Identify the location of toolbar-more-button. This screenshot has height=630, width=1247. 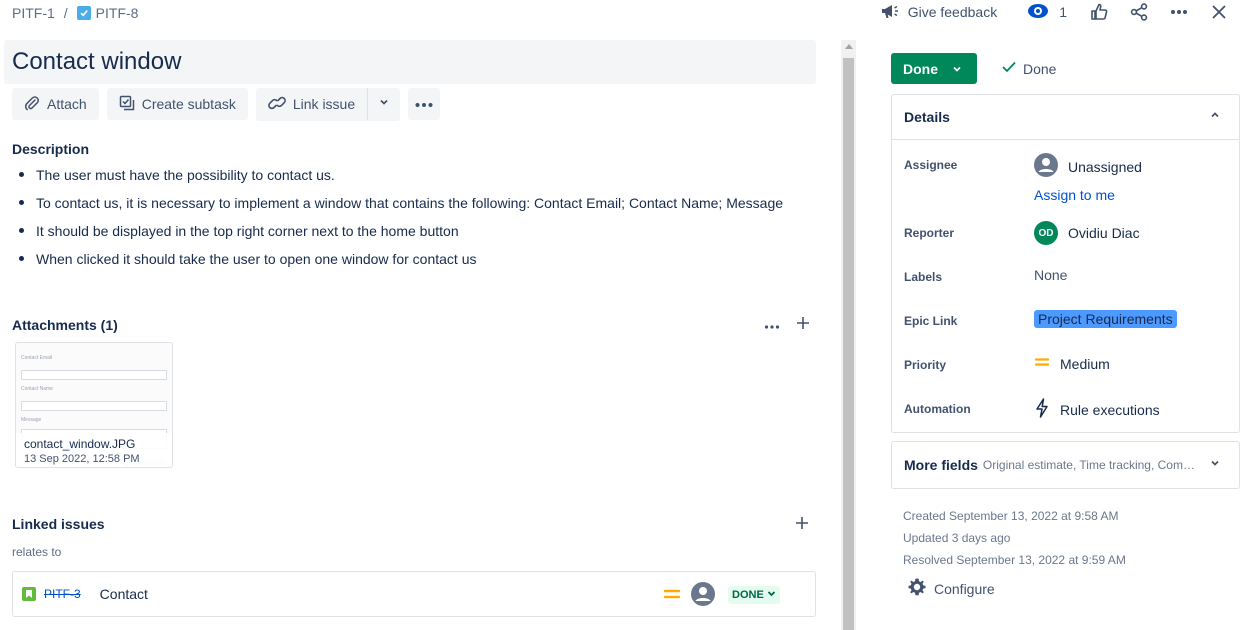
(424, 104).